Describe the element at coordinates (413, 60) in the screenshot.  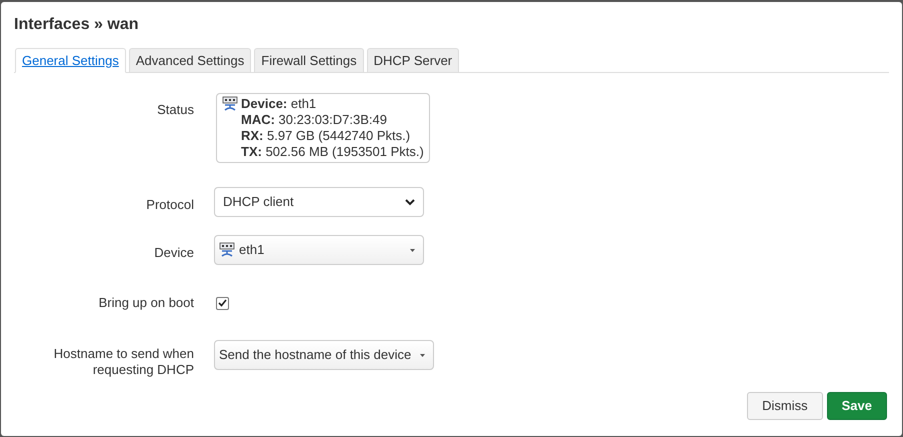
I see `tab: DHCP Server` at that location.